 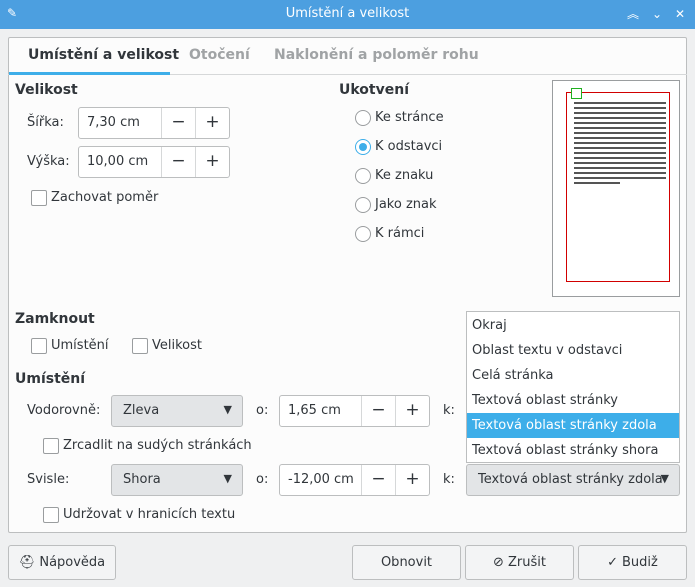 I want to click on vertical-label: Svisle:, so click(x=48, y=479).